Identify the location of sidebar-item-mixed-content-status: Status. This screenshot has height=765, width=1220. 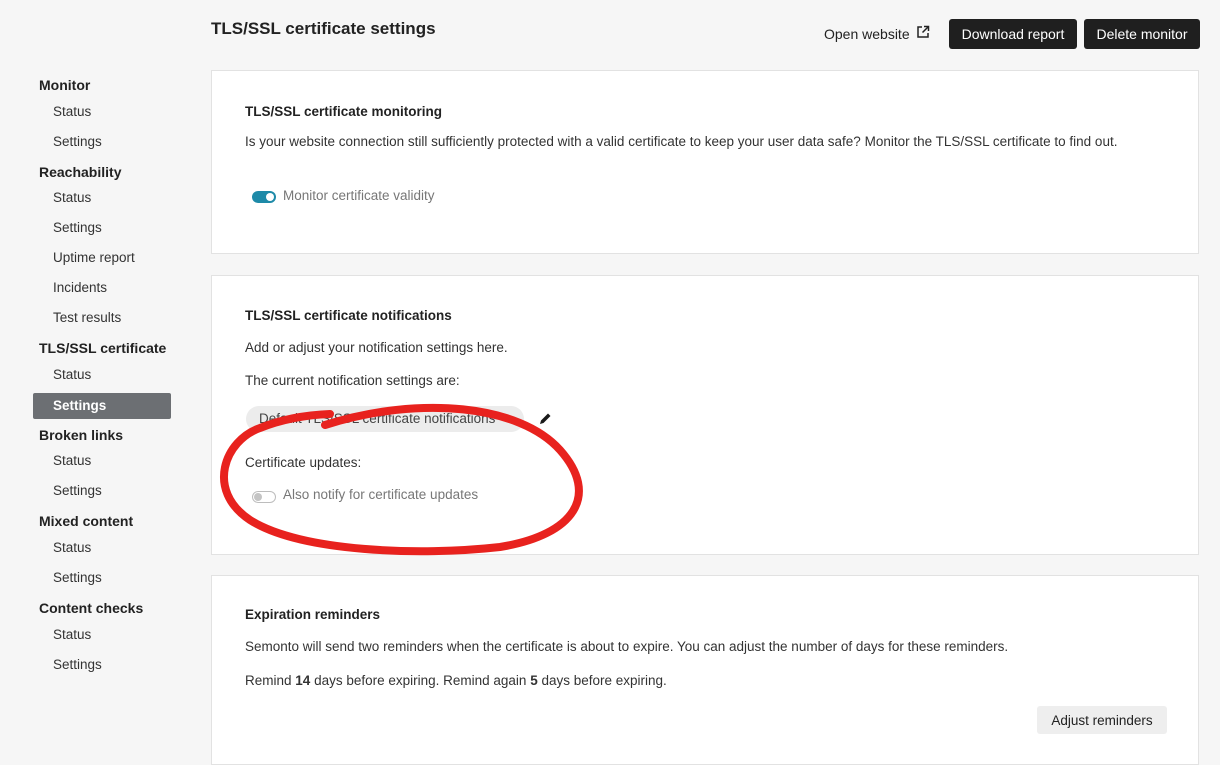
(72, 547).